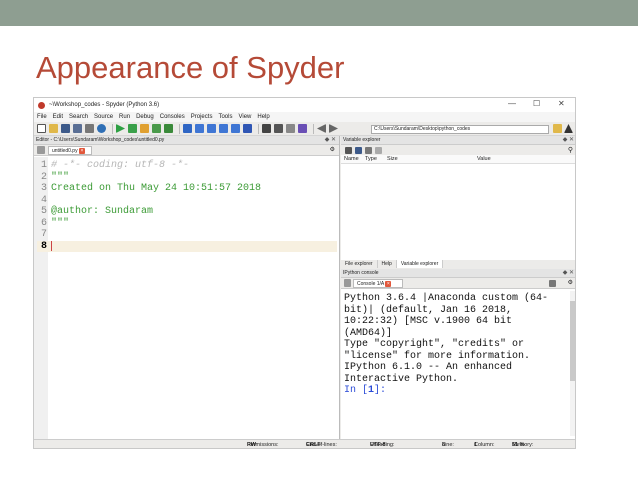  What do you see at coordinates (60, 177) in the screenshot?
I see `code-text: """` at bounding box center [60, 177].